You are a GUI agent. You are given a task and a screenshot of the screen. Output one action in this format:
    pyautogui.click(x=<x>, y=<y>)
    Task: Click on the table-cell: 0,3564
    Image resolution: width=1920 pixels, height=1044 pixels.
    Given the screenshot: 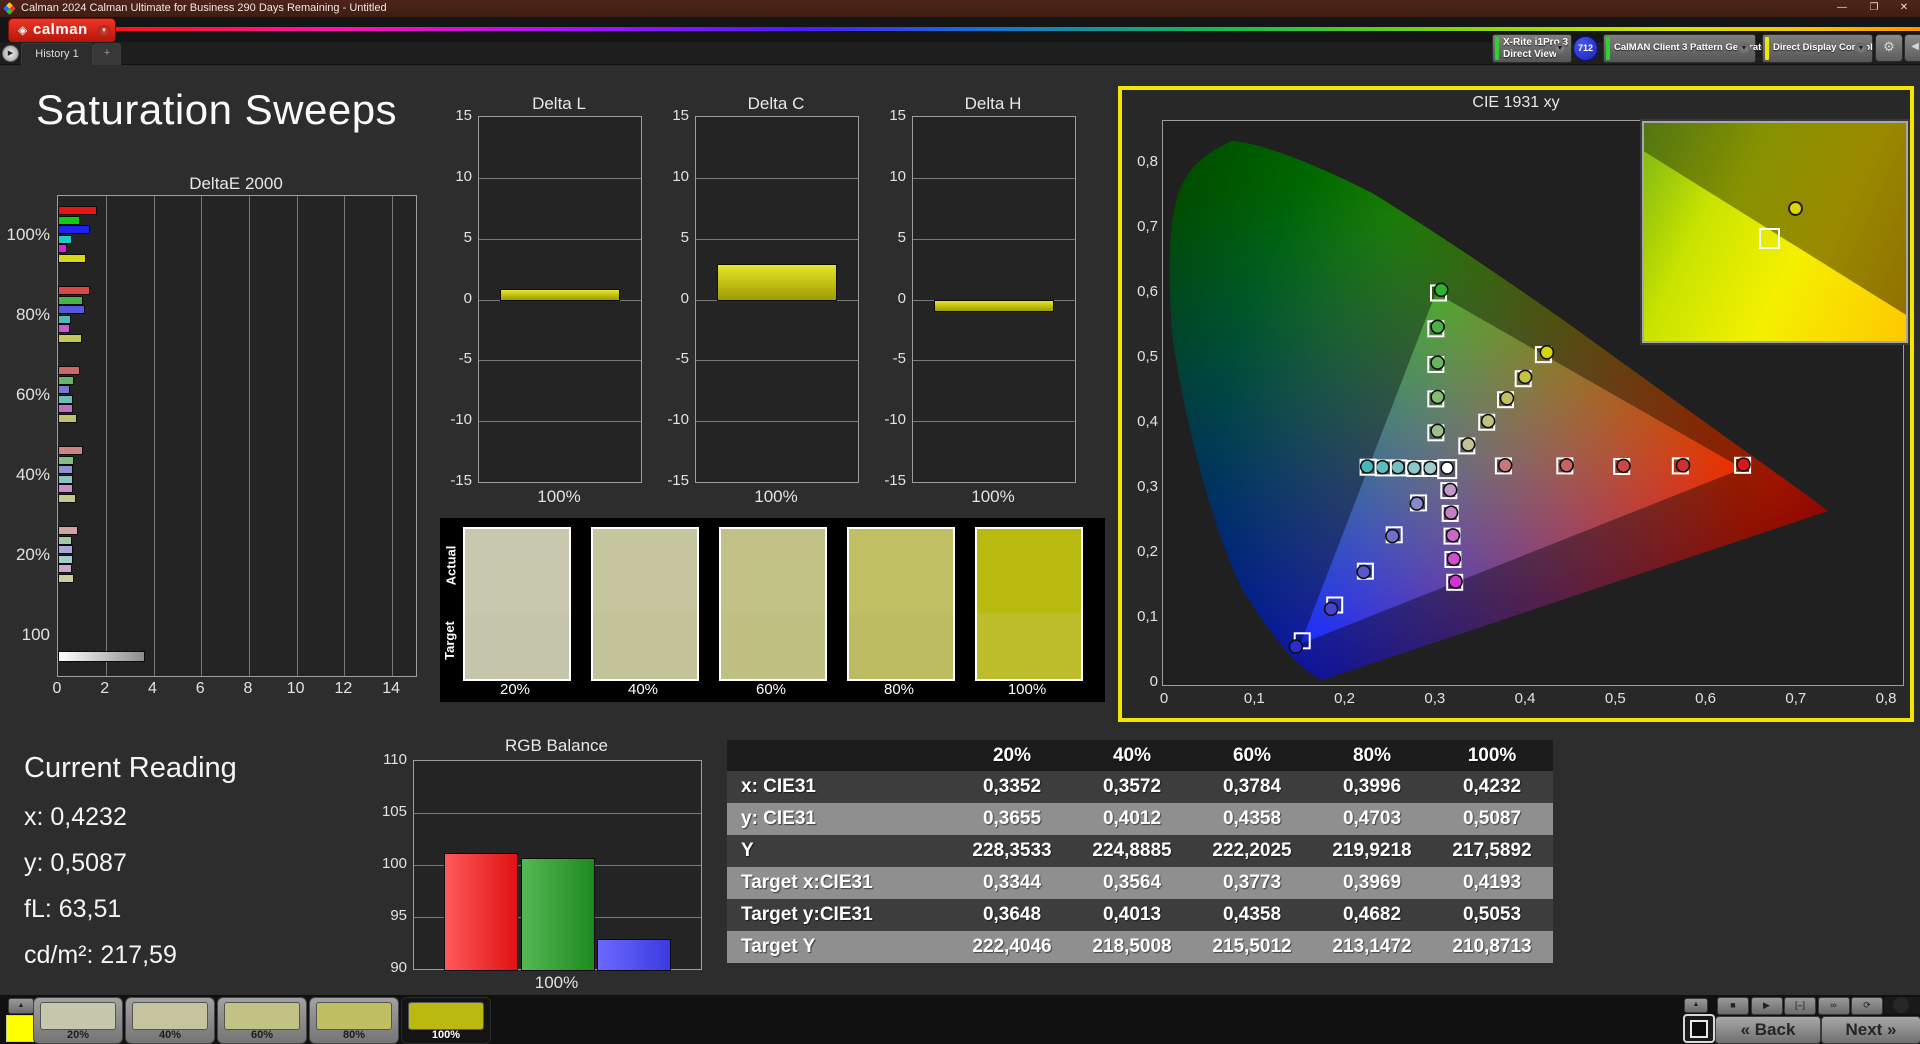 What is the action you would take?
    pyautogui.click(x=1132, y=882)
    